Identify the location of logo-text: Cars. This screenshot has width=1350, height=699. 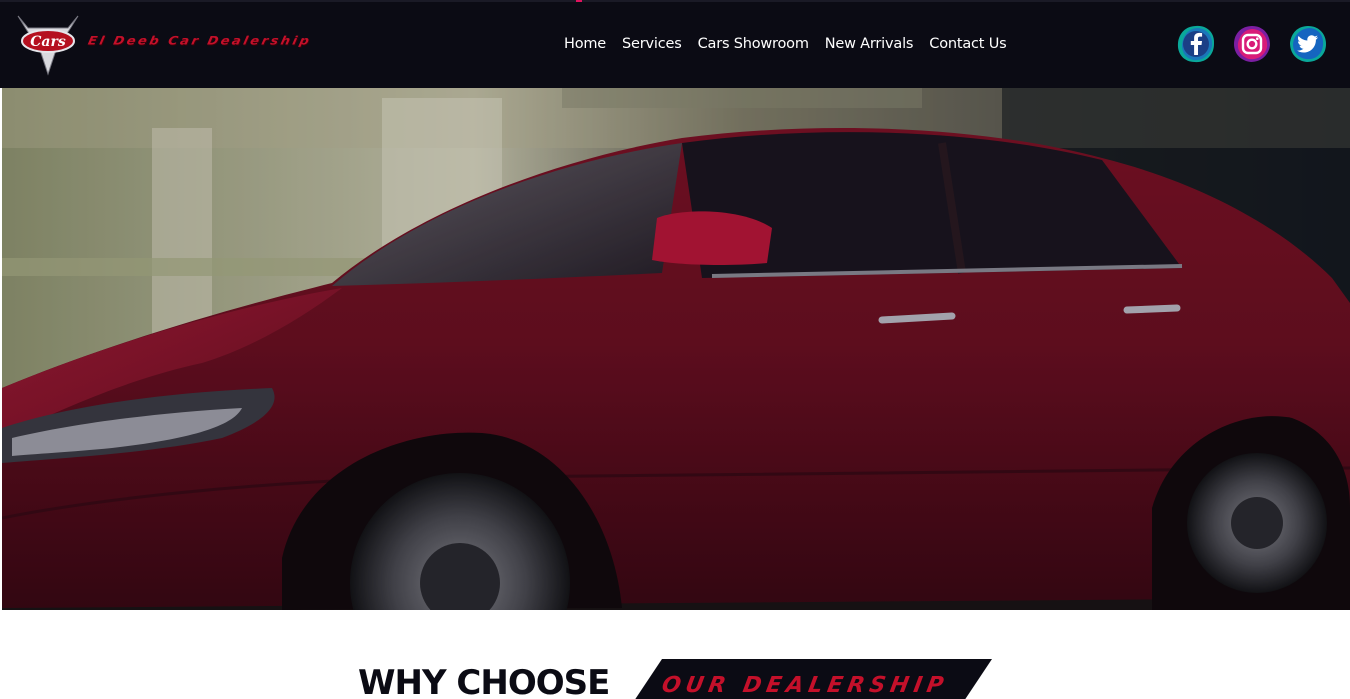
(48, 42).